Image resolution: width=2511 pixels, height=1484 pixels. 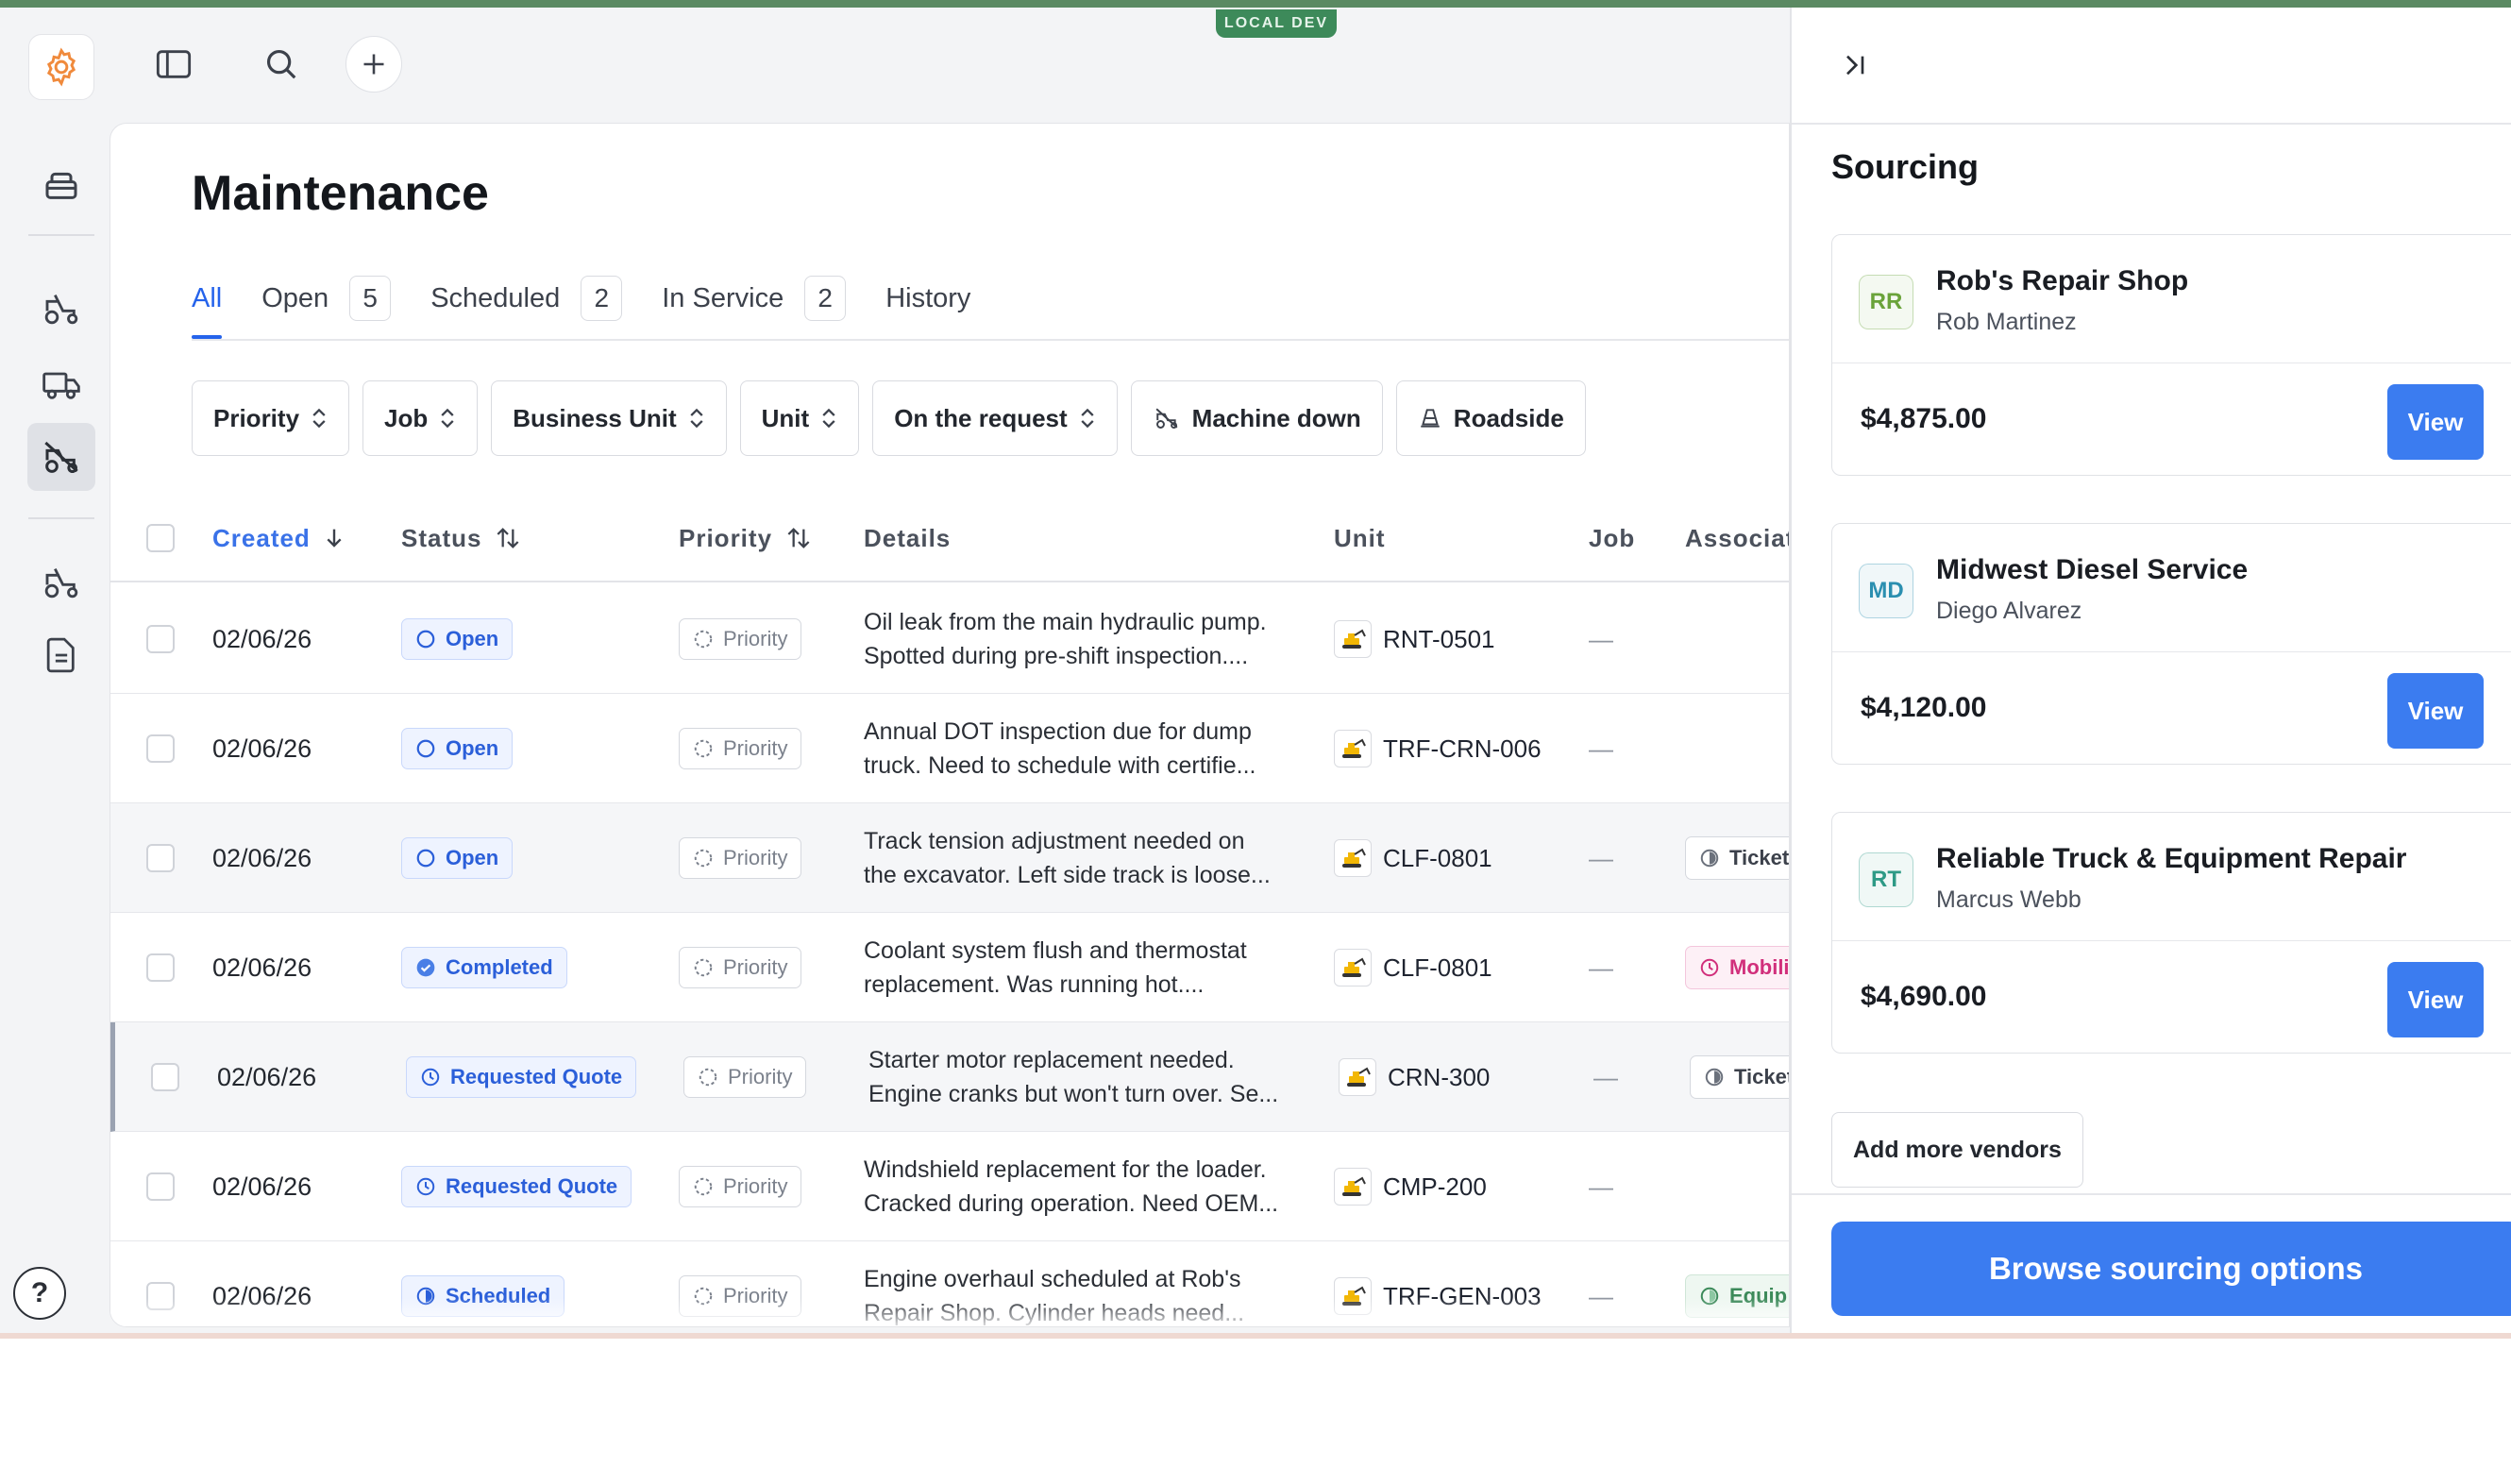 I want to click on created-date: 02/06/26, so click(x=267, y=1076).